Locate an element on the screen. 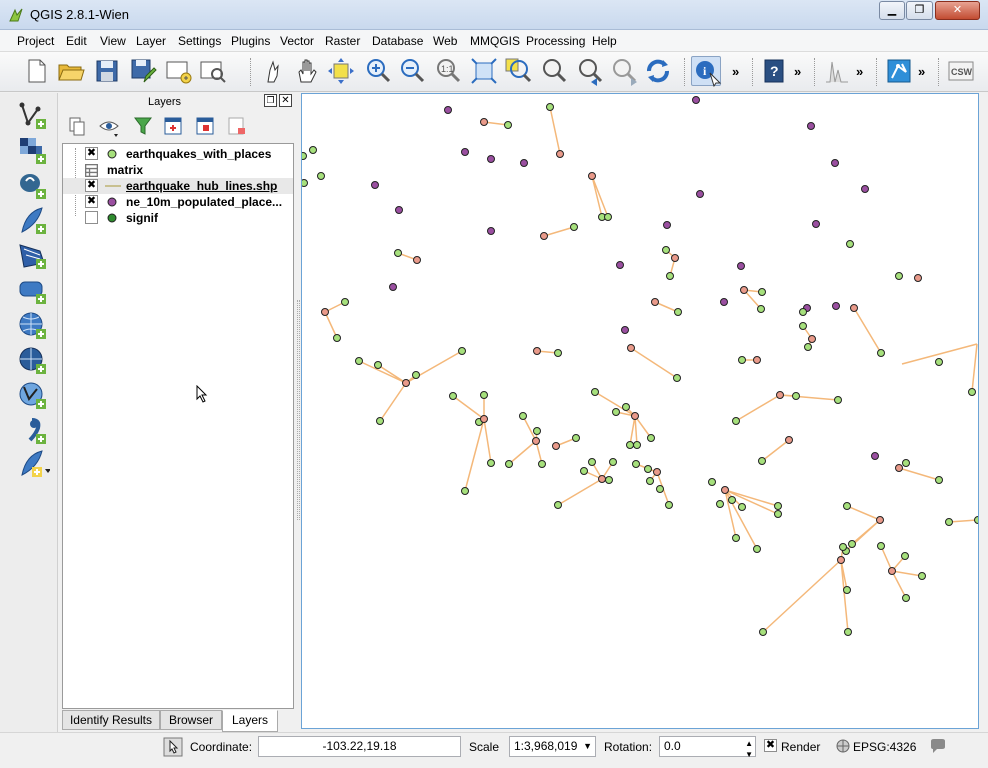  expand-all-icon is located at coordinates (77, 126).